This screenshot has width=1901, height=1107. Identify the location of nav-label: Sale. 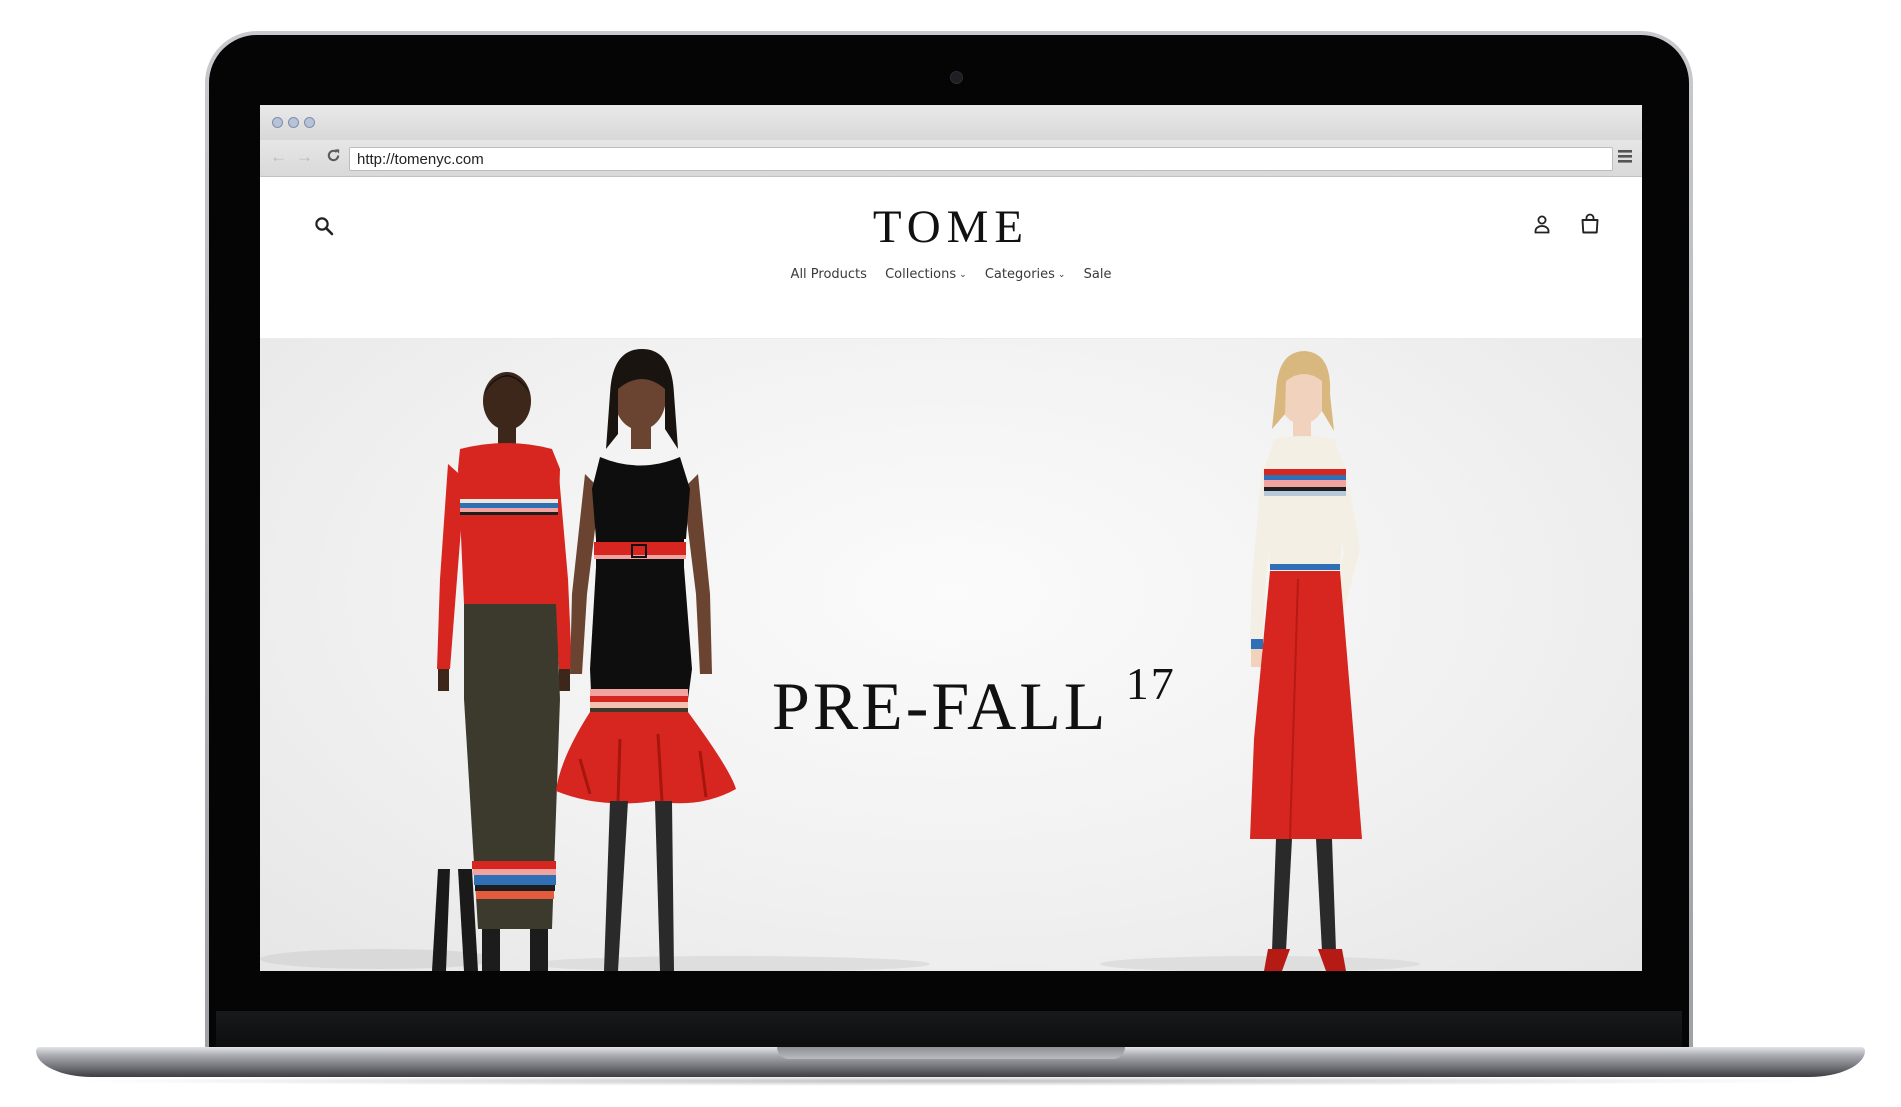
(1097, 274).